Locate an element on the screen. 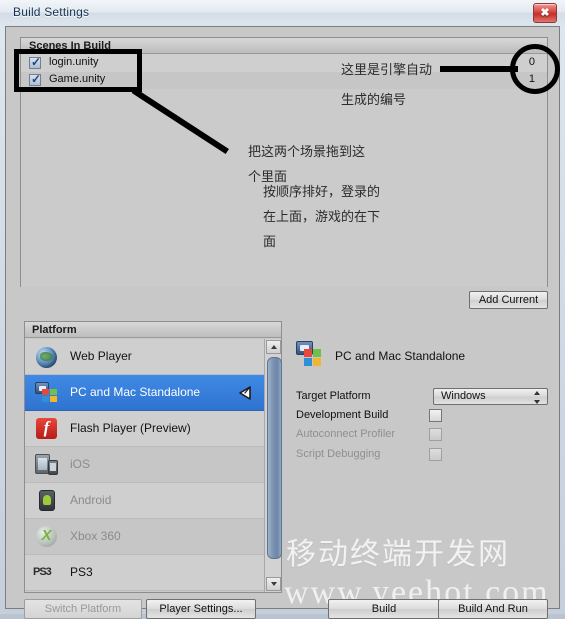 This screenshot has width=565, height=619. script-debugging-checkbox is located at coordinates (435, 454).